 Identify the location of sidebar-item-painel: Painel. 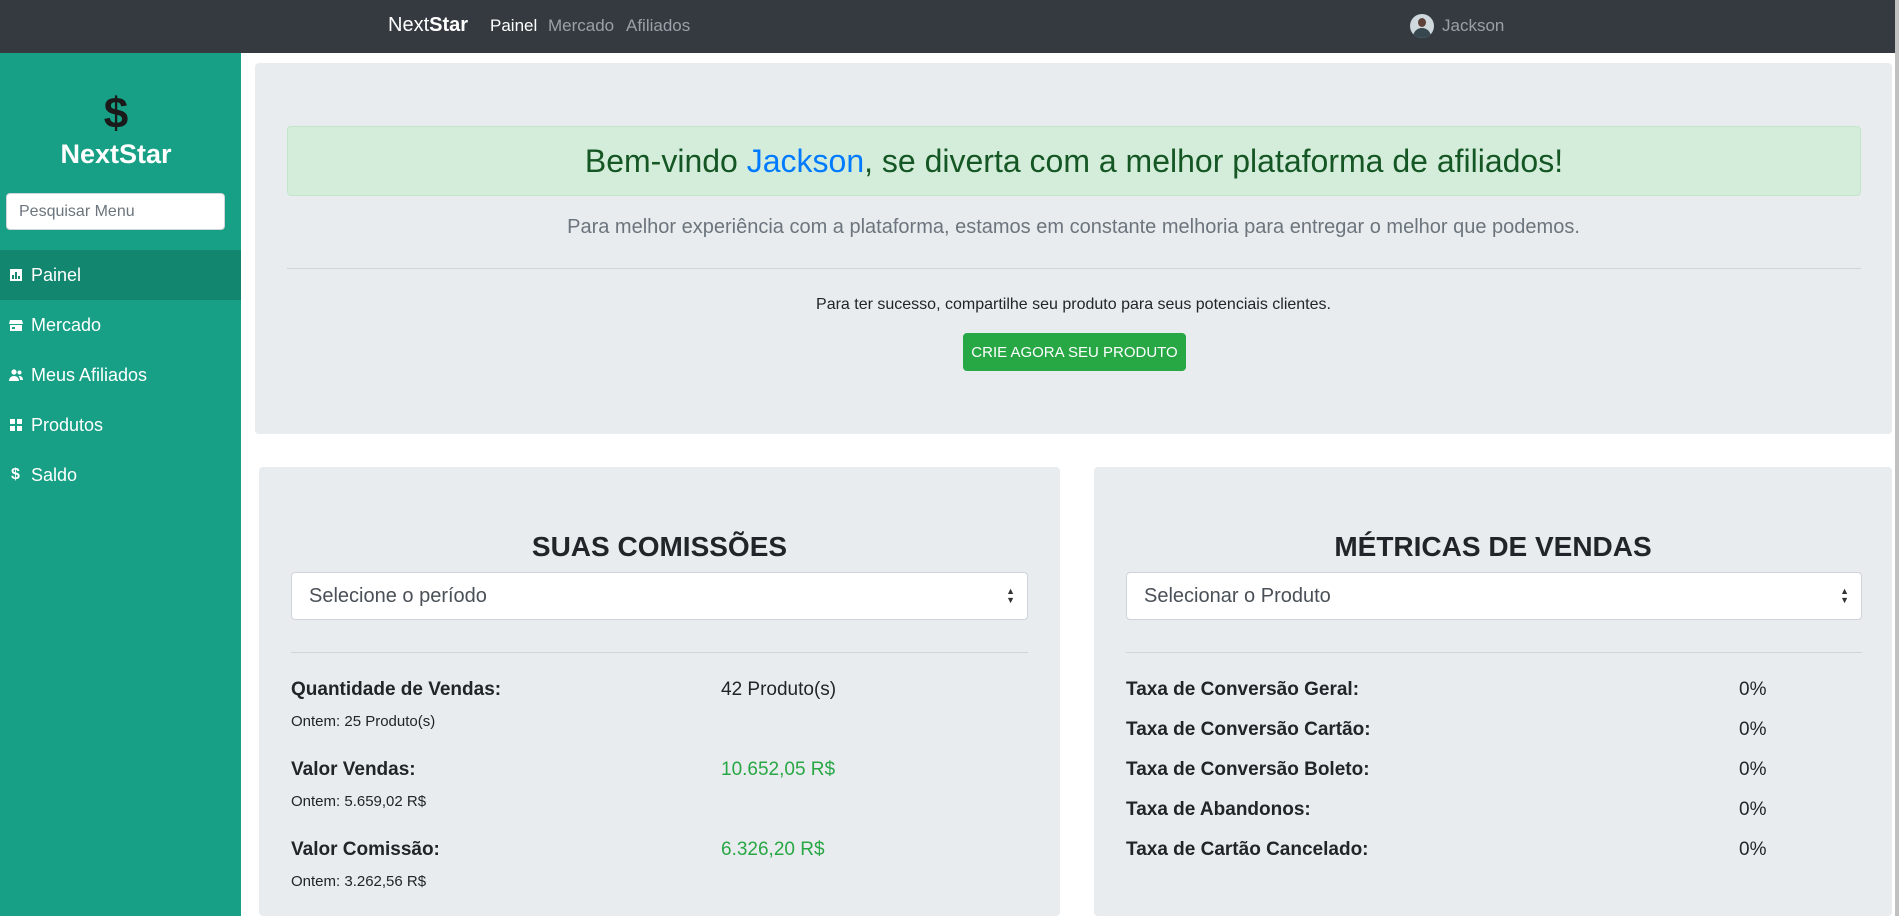
(120, 275).